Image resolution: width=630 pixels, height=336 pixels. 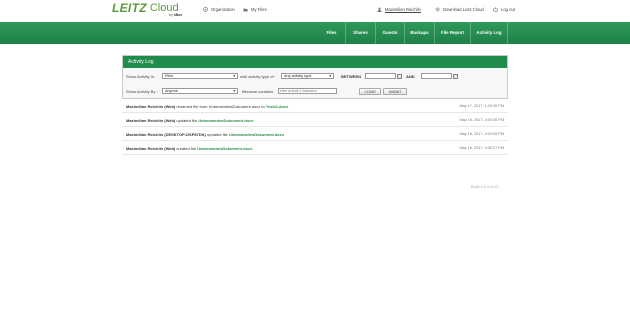 What do you see at coordinates (169, 76) in the screenshot?
I see `show-activity-in-value: Files` at bounding box center [169, 76].